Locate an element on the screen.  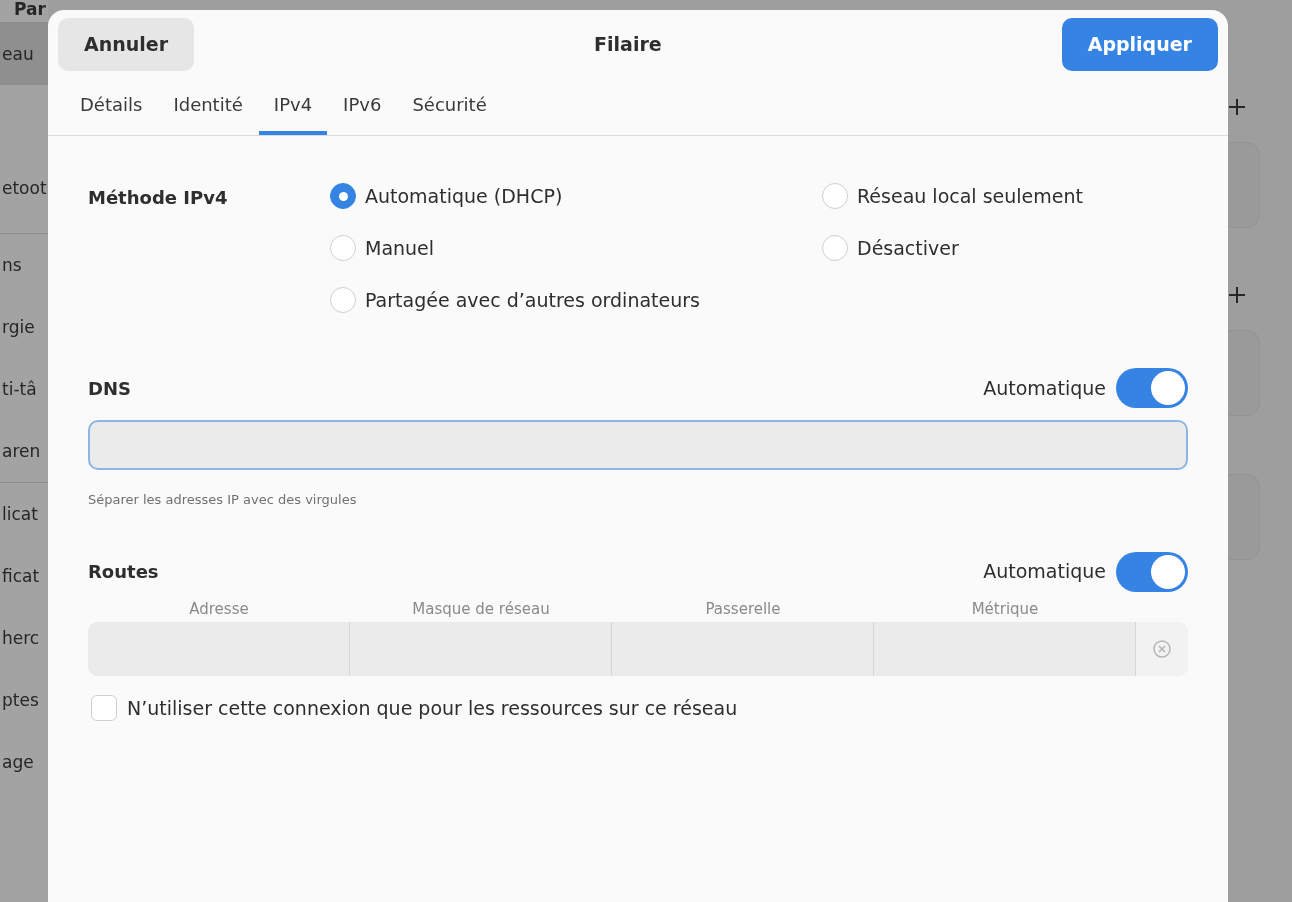
dialog-title: Filaire is located at coordinates (628, 45).